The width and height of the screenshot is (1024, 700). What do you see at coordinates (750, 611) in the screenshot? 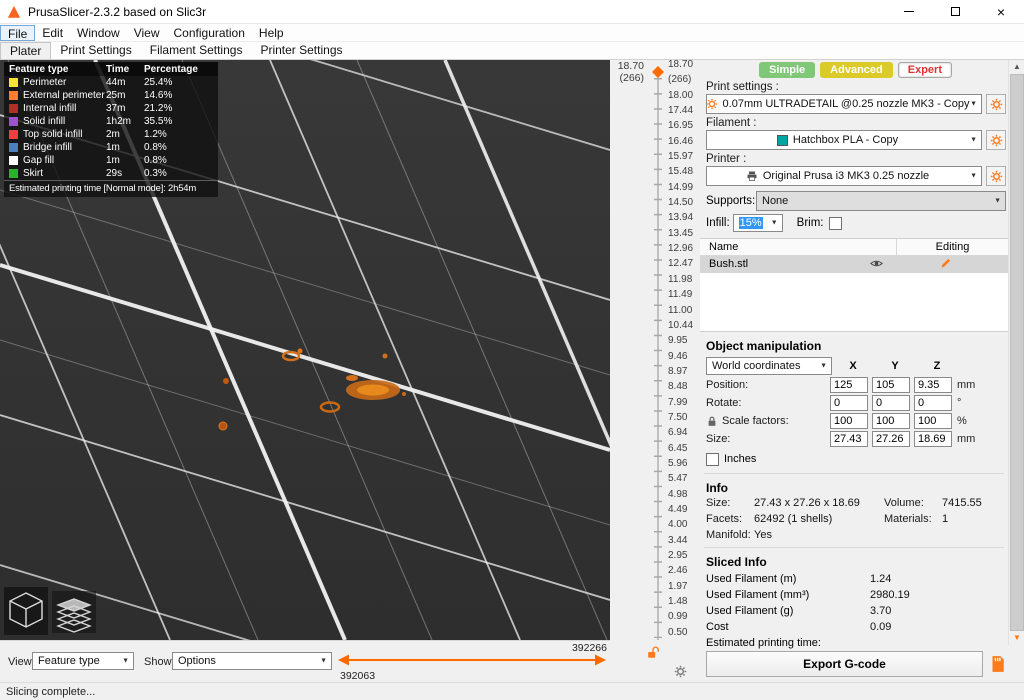
I see `sliced-label: Used Filament (g)` at bounding box center [750, 611].